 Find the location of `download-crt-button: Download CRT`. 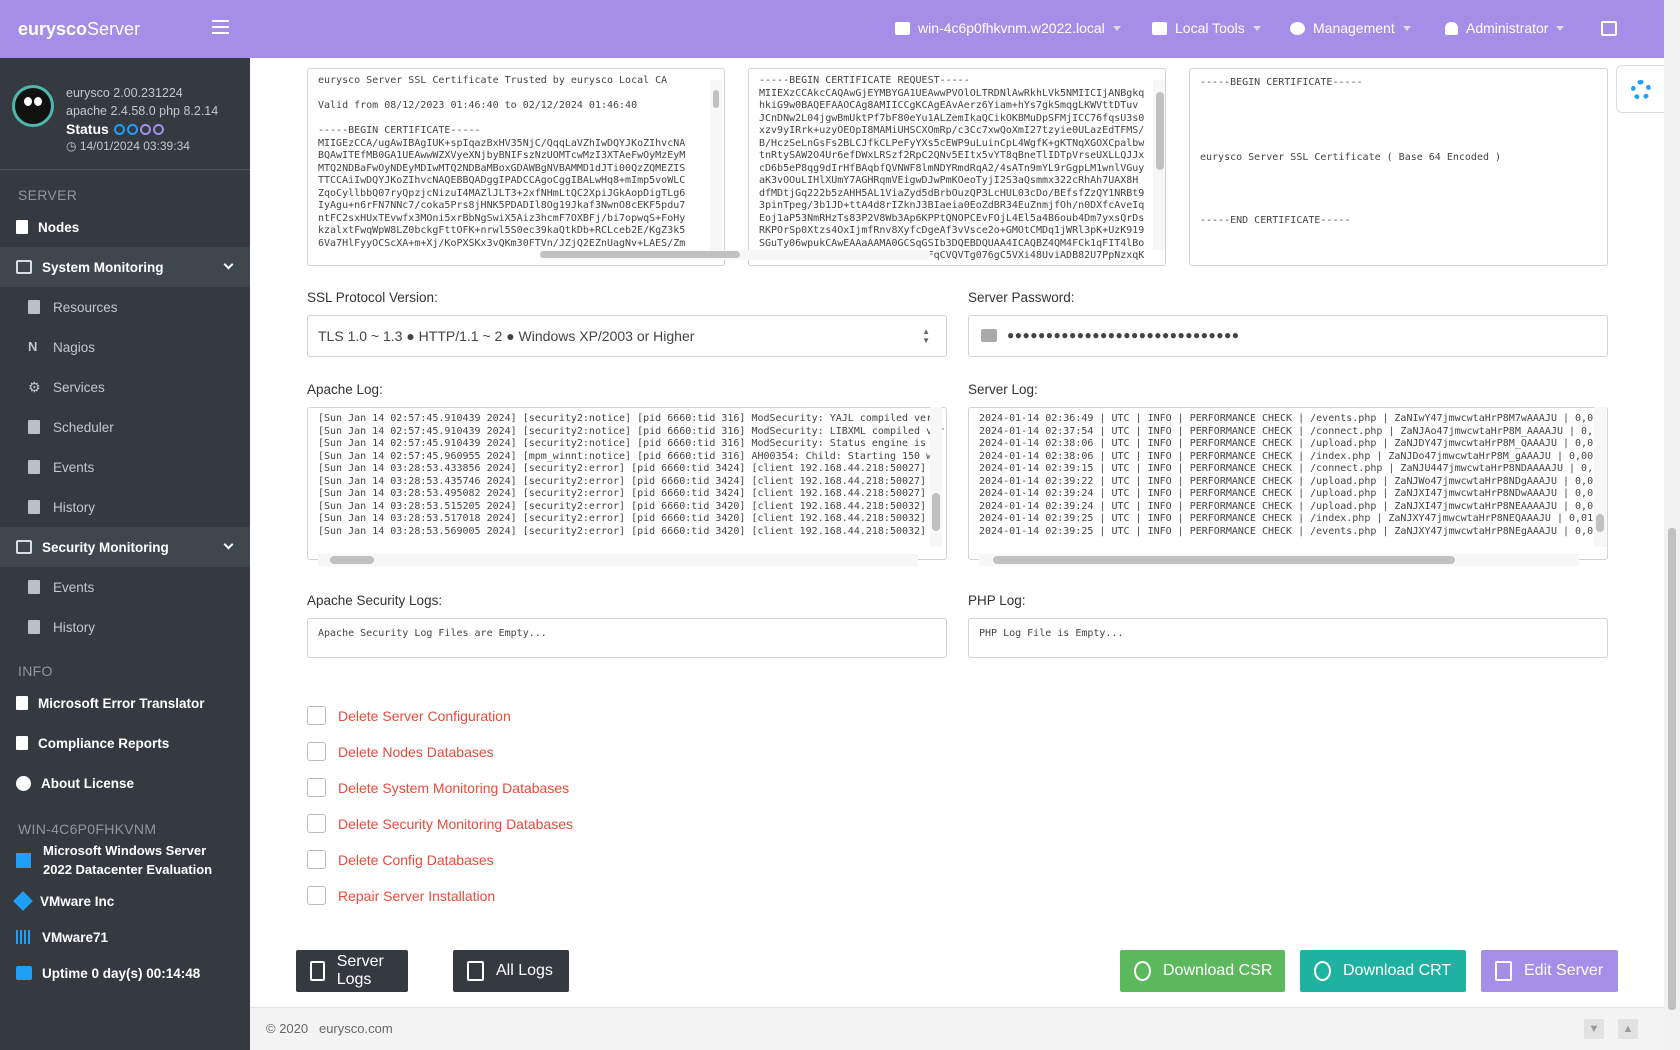

download-crt-button: Download CRT is located at coordinates (1383, 971).